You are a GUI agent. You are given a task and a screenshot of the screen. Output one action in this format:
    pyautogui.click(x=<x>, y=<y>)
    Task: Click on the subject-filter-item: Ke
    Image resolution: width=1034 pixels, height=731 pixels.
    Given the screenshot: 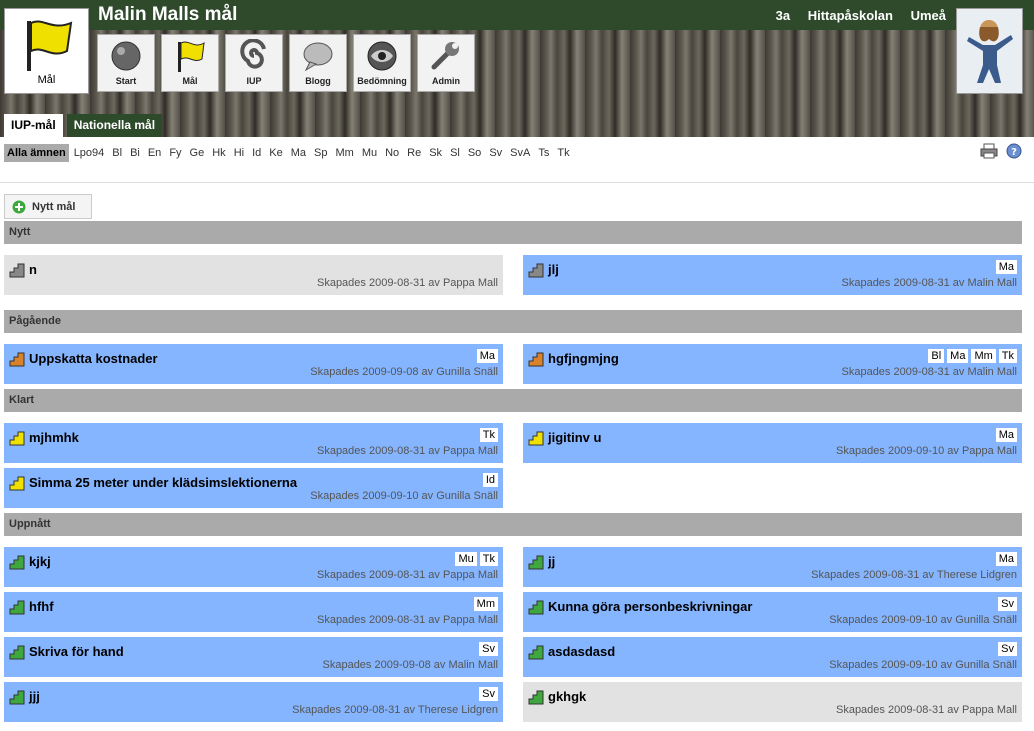 What is the action you would take?
    pyautogui.click(x=275, y=153)
    